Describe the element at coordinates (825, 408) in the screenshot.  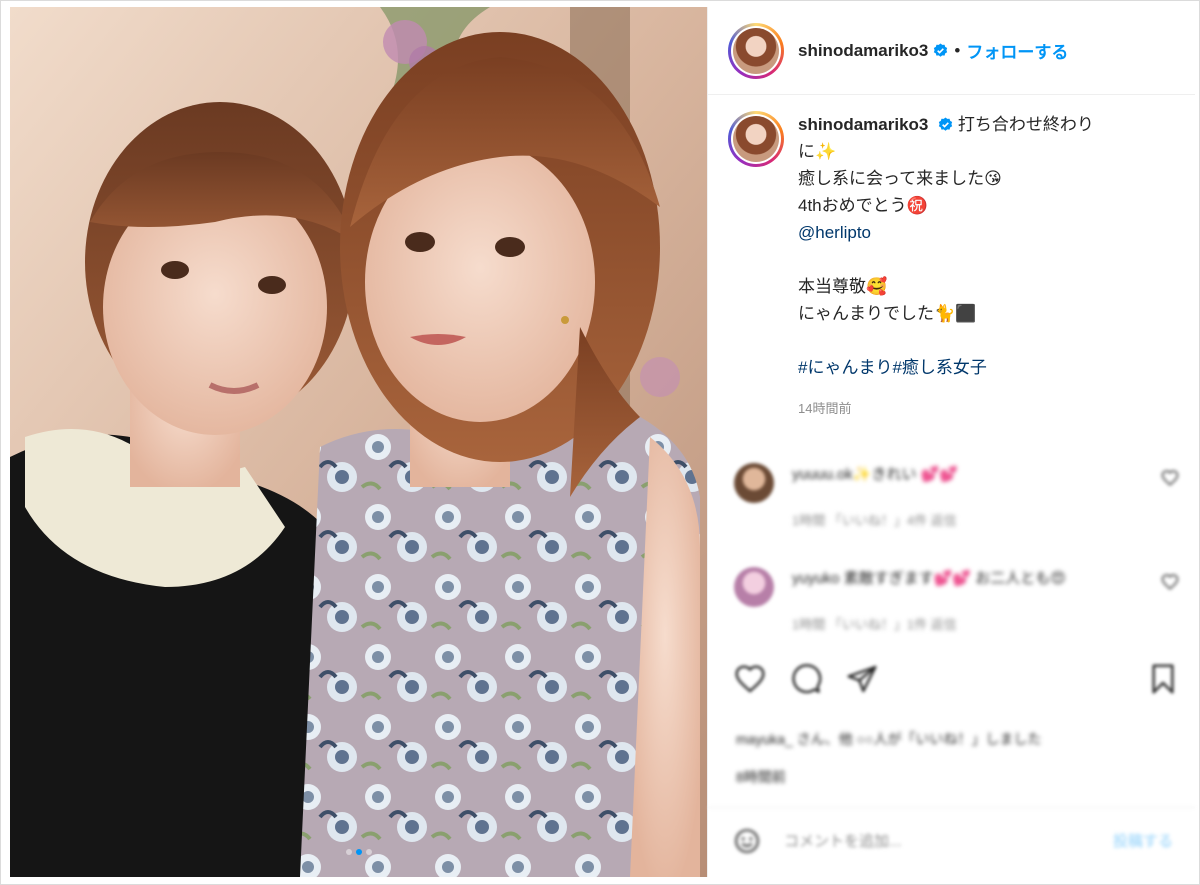
I see `caption-timestamp: 14時間前` at that location.